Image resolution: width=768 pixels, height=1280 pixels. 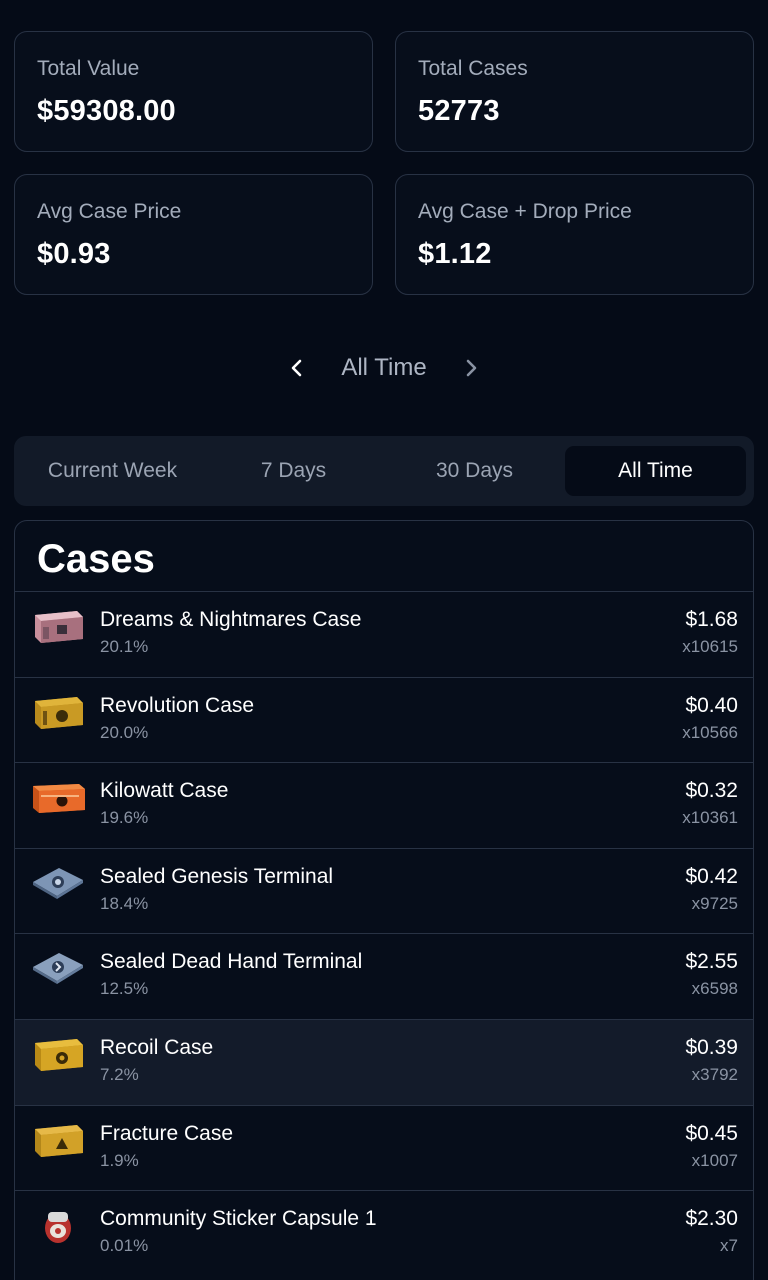 What do you see at coordinates (58, 1228) in the screenshot?
I see `sticker-capsule-icon` at bounding box center [58, 1228].